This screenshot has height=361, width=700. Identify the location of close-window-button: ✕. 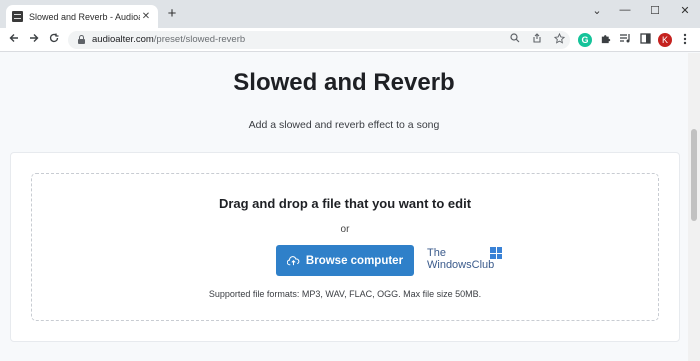
(685, 10).